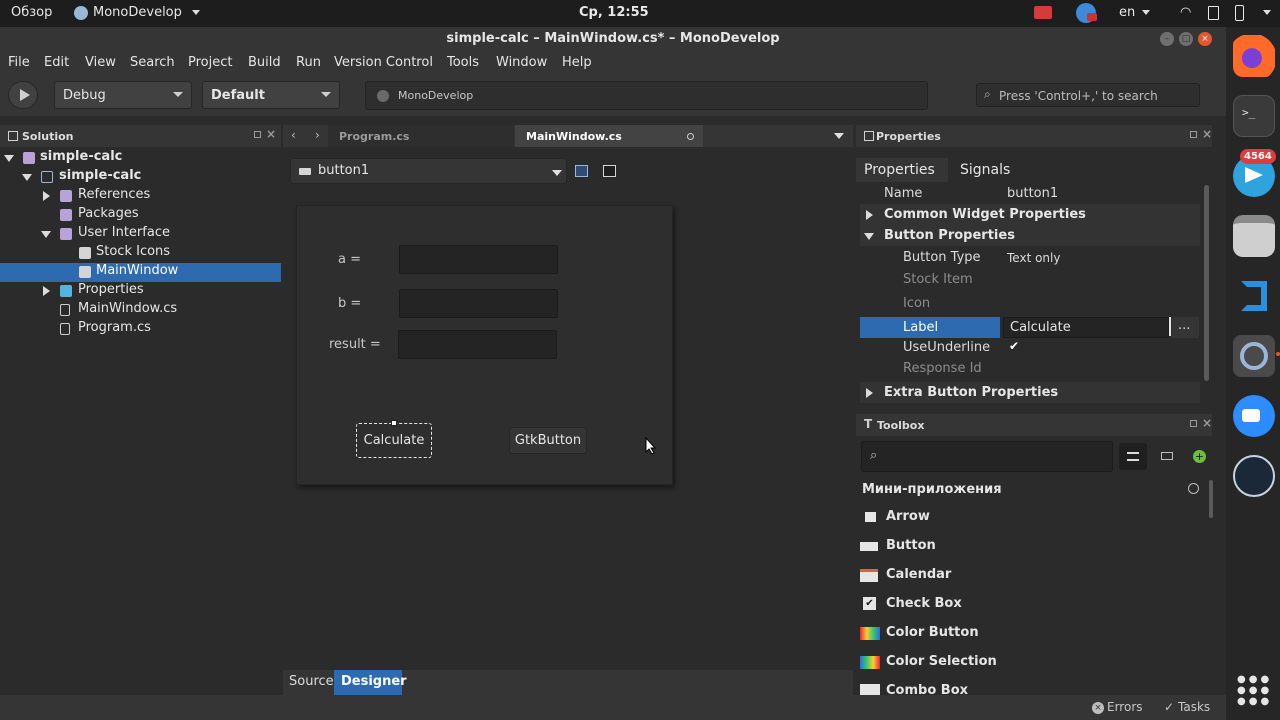 The height and width of the screenshot is (720, 1280). I want to click on menu-run: Run, so click(308, 62).